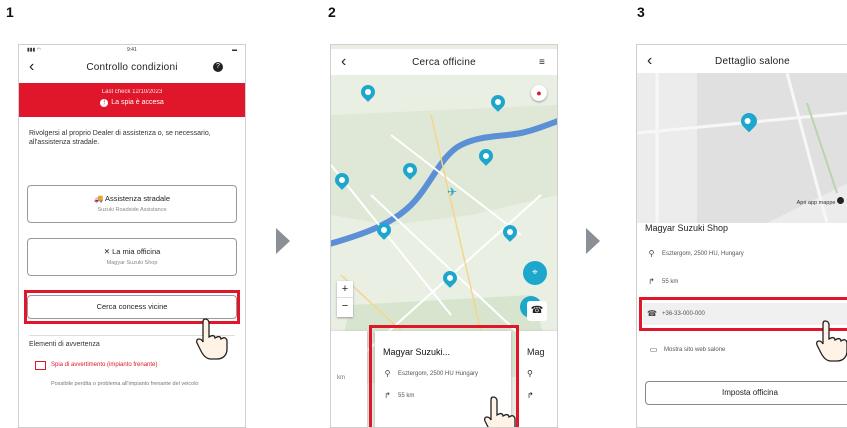 This screenshot has height=428, width=847. What do you see at coordinates (694, 350) in the screenshot?
I see `website-link: Mostra sito web salone` at bounding box center [694, 350].